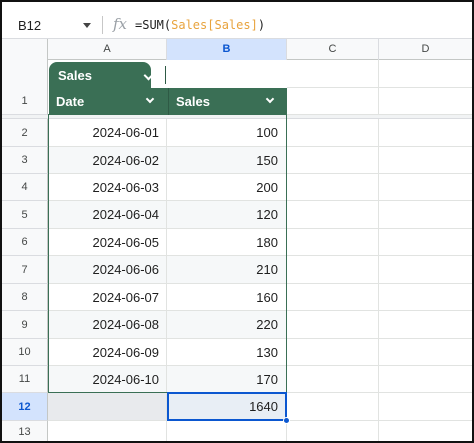 The image size is (474, 443). Describe the element at coordinates (120, 24) in the screenshot. I see `fx-icon: fx` at that location.